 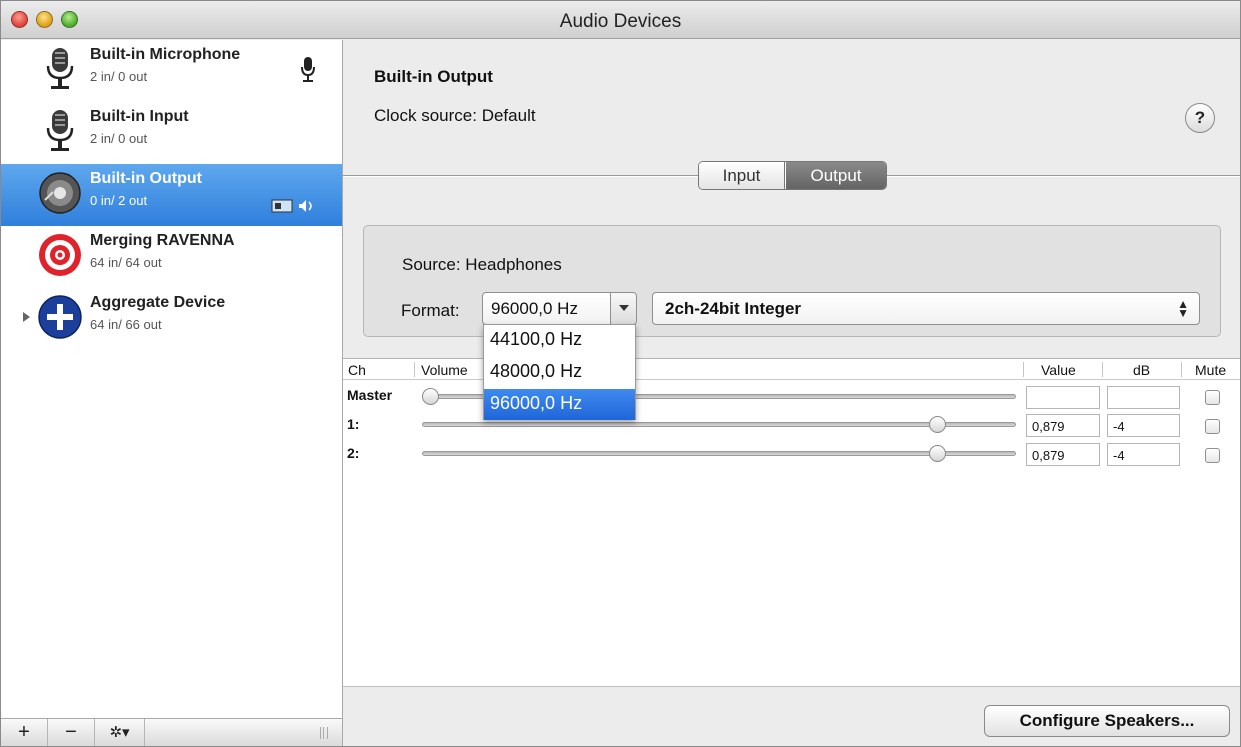 I want to click on device-name: Built-in Output, so click(x=146, y=178).